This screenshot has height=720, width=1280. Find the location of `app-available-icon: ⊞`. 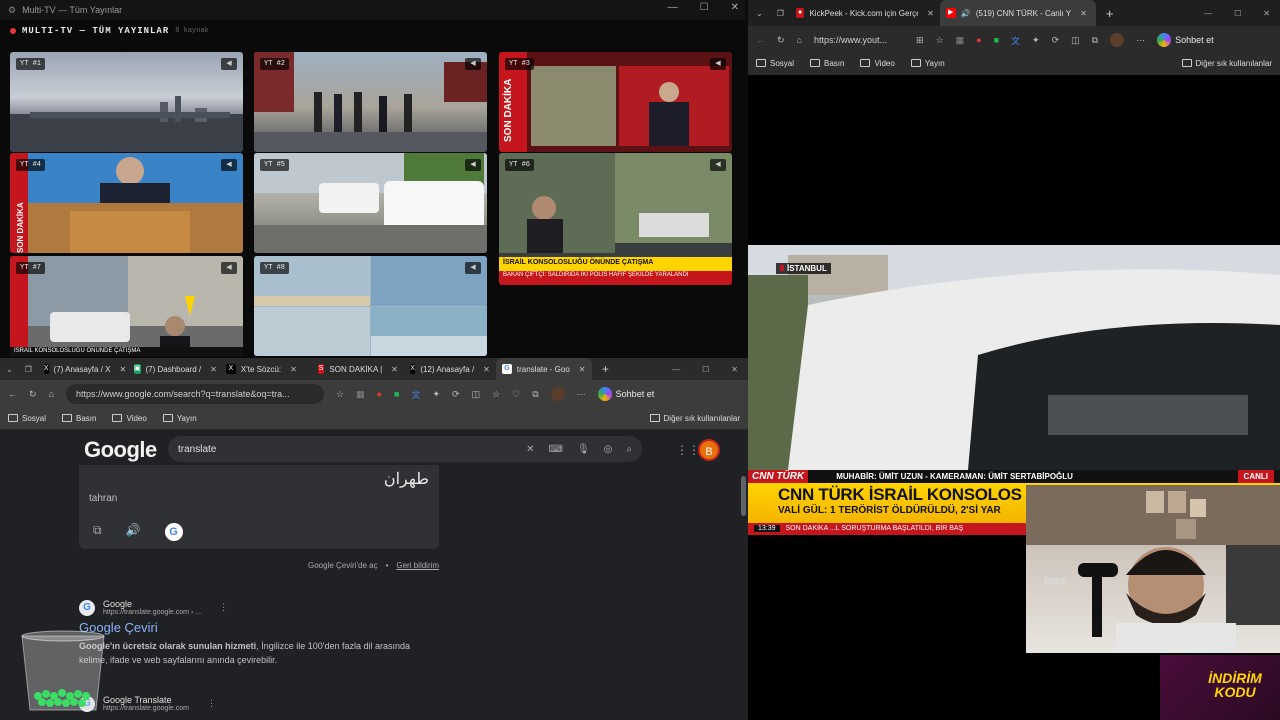

app-available-icon: ⊞ is located at coordinates (920, 40).